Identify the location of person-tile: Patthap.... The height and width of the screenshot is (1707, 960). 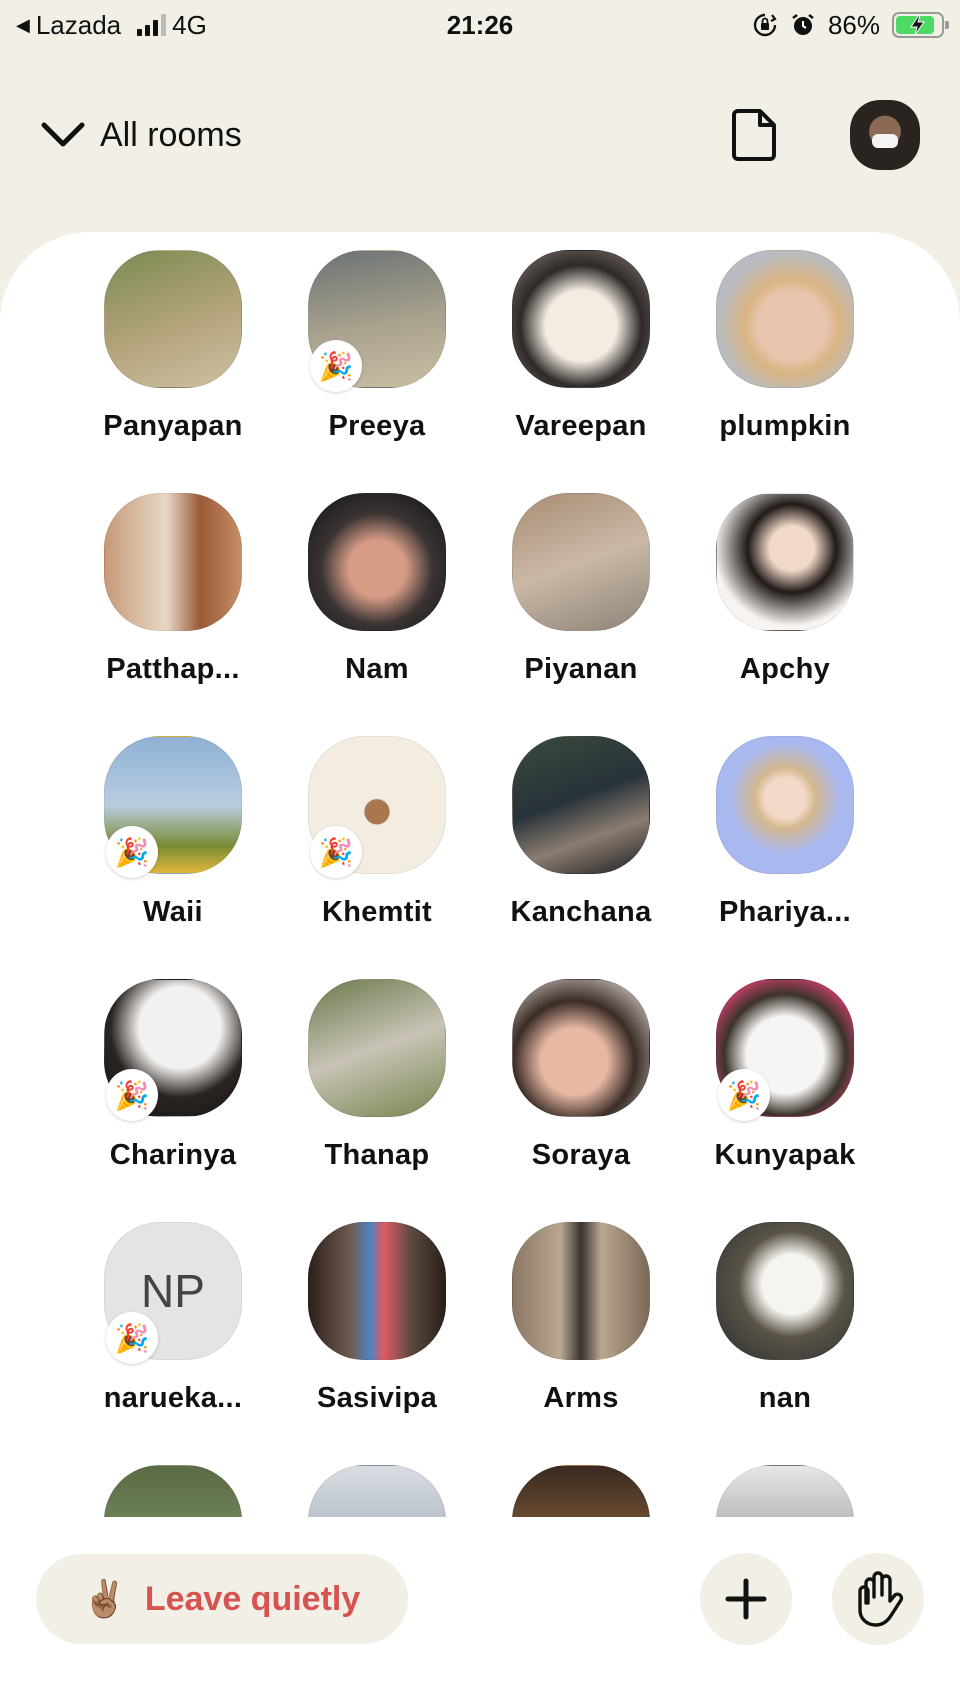
(173, 589).